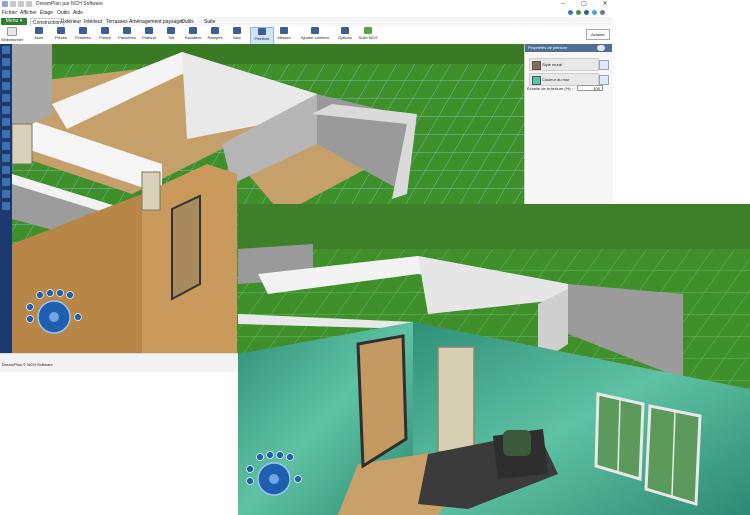 Image resolution: width=750 pixels, height=515 pixels. I want to click on tool-12-icon, so click(6, 182).